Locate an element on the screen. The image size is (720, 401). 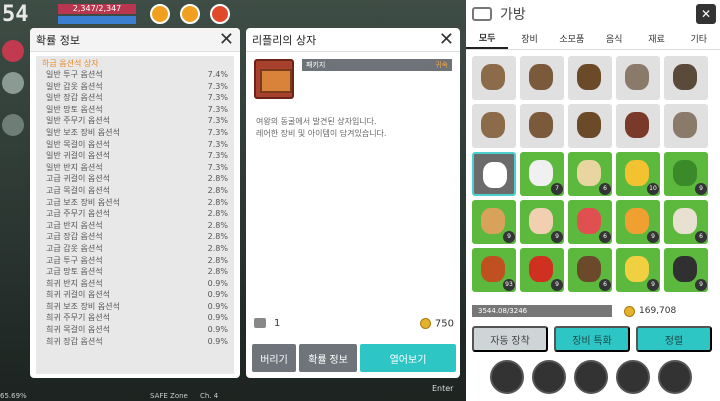
inventory-tabs: 모두 장비 소모품 음식 재료 기타 is located at coordinates (593, 39).